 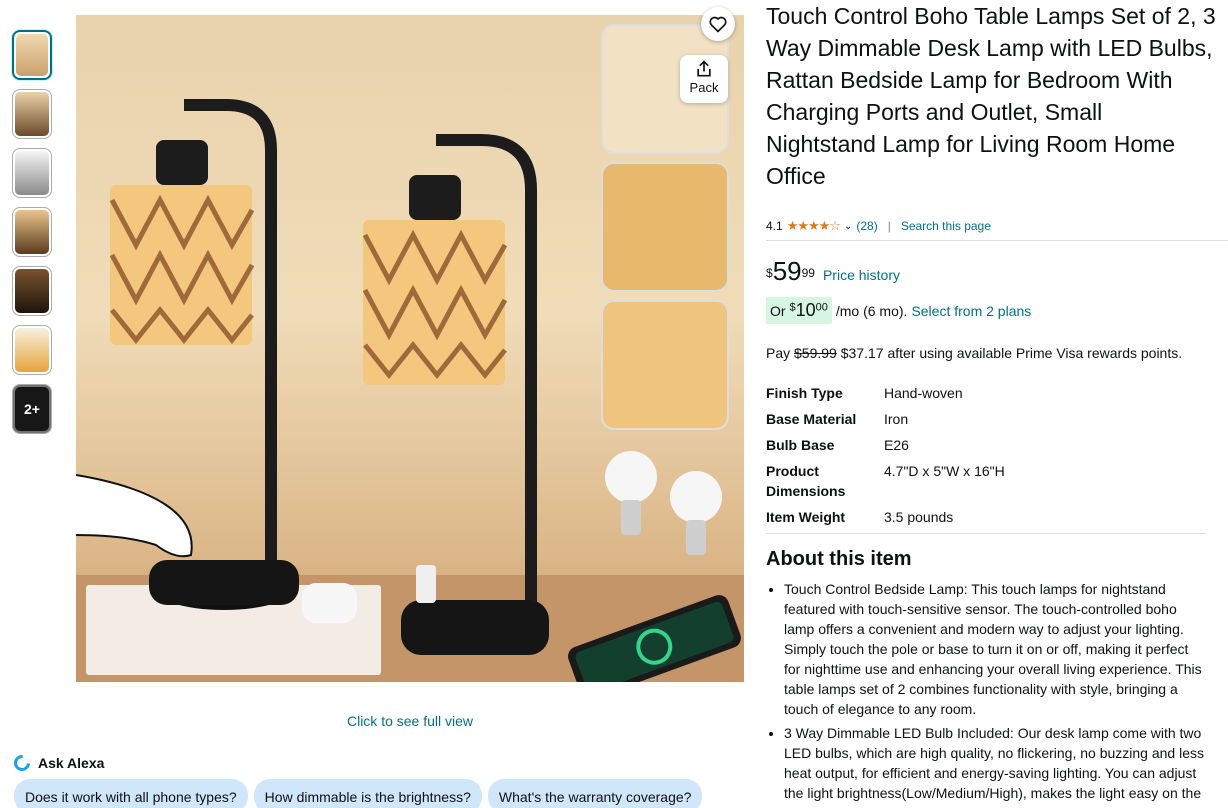 I want to click on spec-key: Item Weight, so click(x=806, y=517).